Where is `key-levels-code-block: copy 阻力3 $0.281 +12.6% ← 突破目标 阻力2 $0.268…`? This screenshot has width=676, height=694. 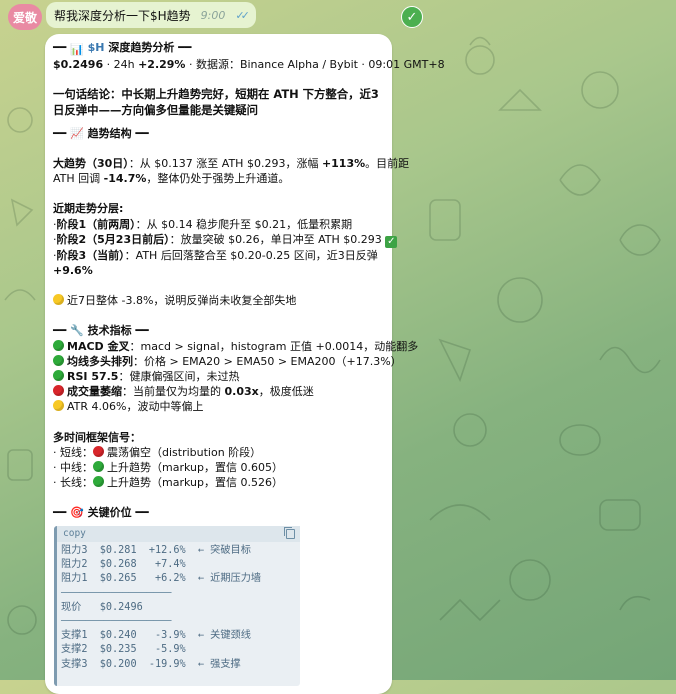
key-levels-code-block: copy 阻力3 $0.281 +12.6% ← 突破目标 阻力2 $0.268… is located at coordinates (177, 606).